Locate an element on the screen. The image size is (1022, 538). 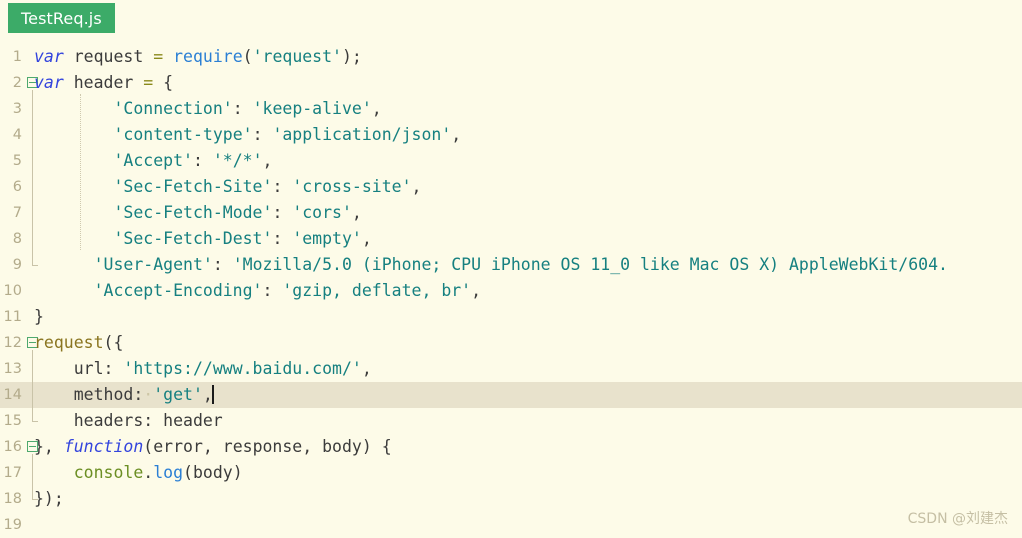
code-token: ({ is located at coordinates (113, 342).